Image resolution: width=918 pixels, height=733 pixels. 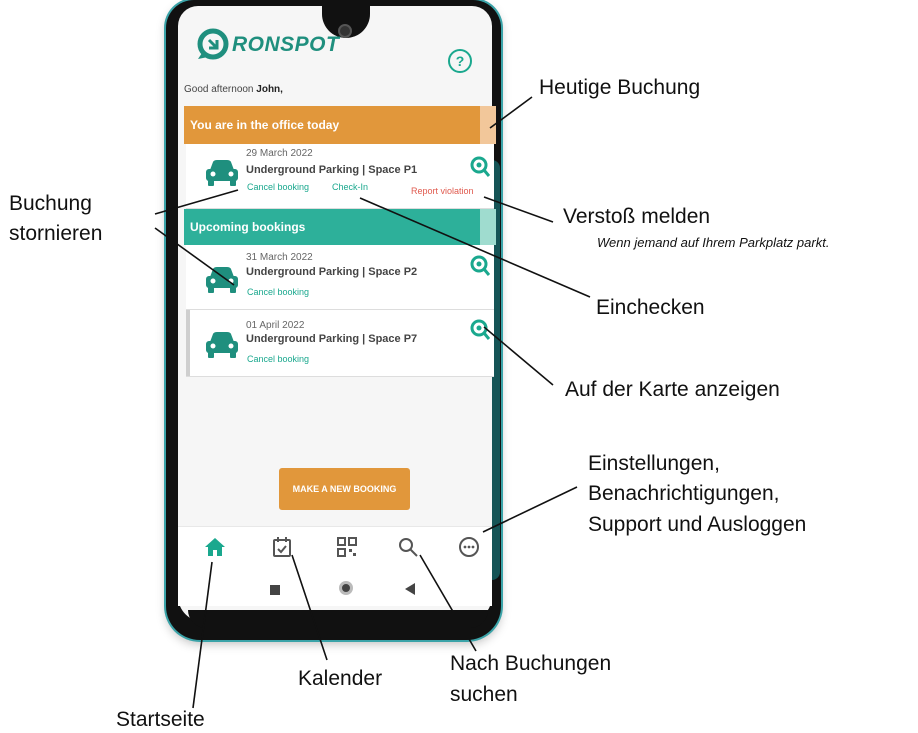 What do you see at coordinates (56, 233) in the screenshot?
I see `annotation-cancel-line2: stornieren` at bounding box center [56, 233].